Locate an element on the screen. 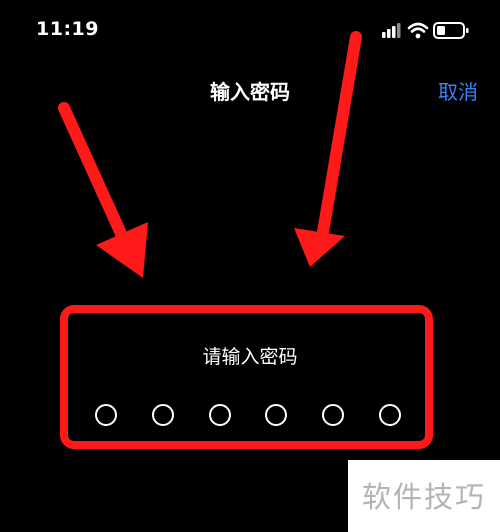 The height and width of the screenshot is (532, 500). watermark-text: 软件技巧 is located at coordinates (423, 497).